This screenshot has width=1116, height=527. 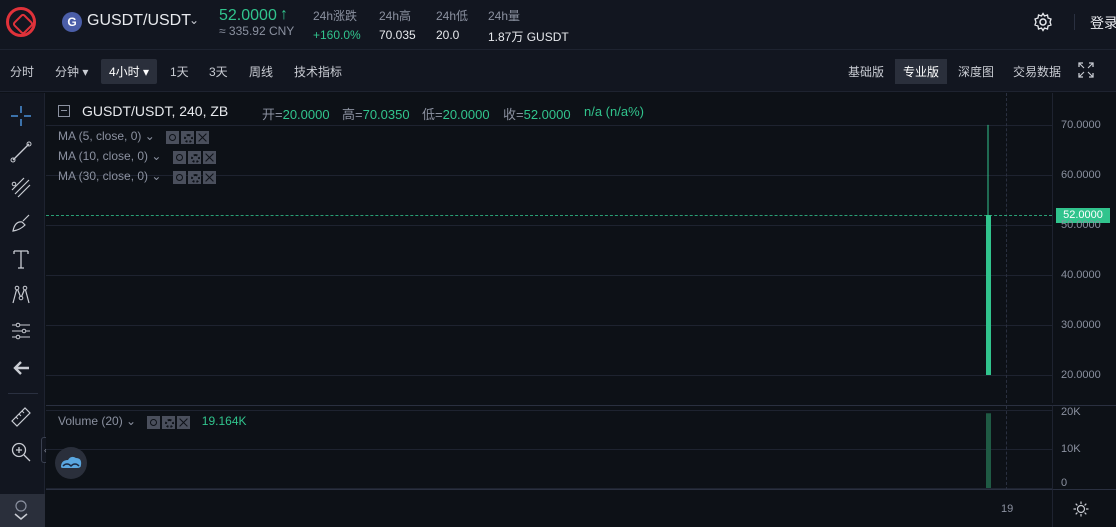 I want to click on stat-high: 24h高 70.035, so click(x=397, y=24).